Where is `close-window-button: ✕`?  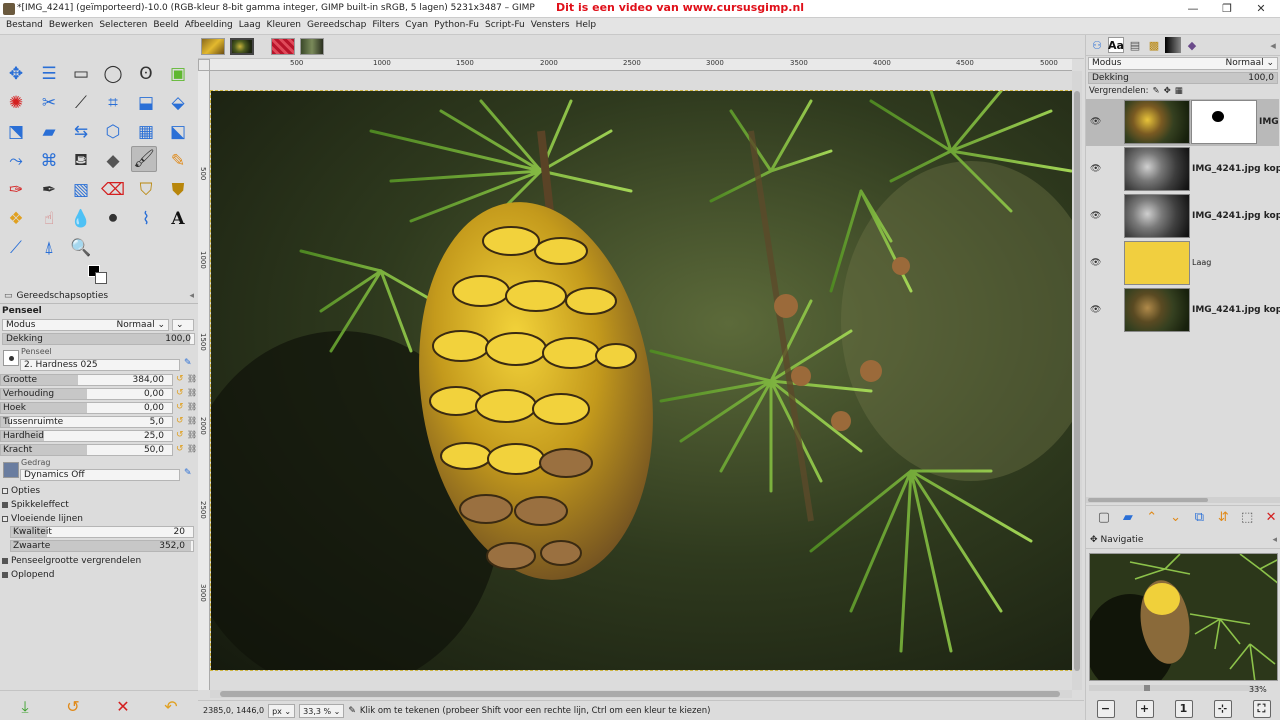 close-window-button: ✕ is located at coordinates (1261, 9).